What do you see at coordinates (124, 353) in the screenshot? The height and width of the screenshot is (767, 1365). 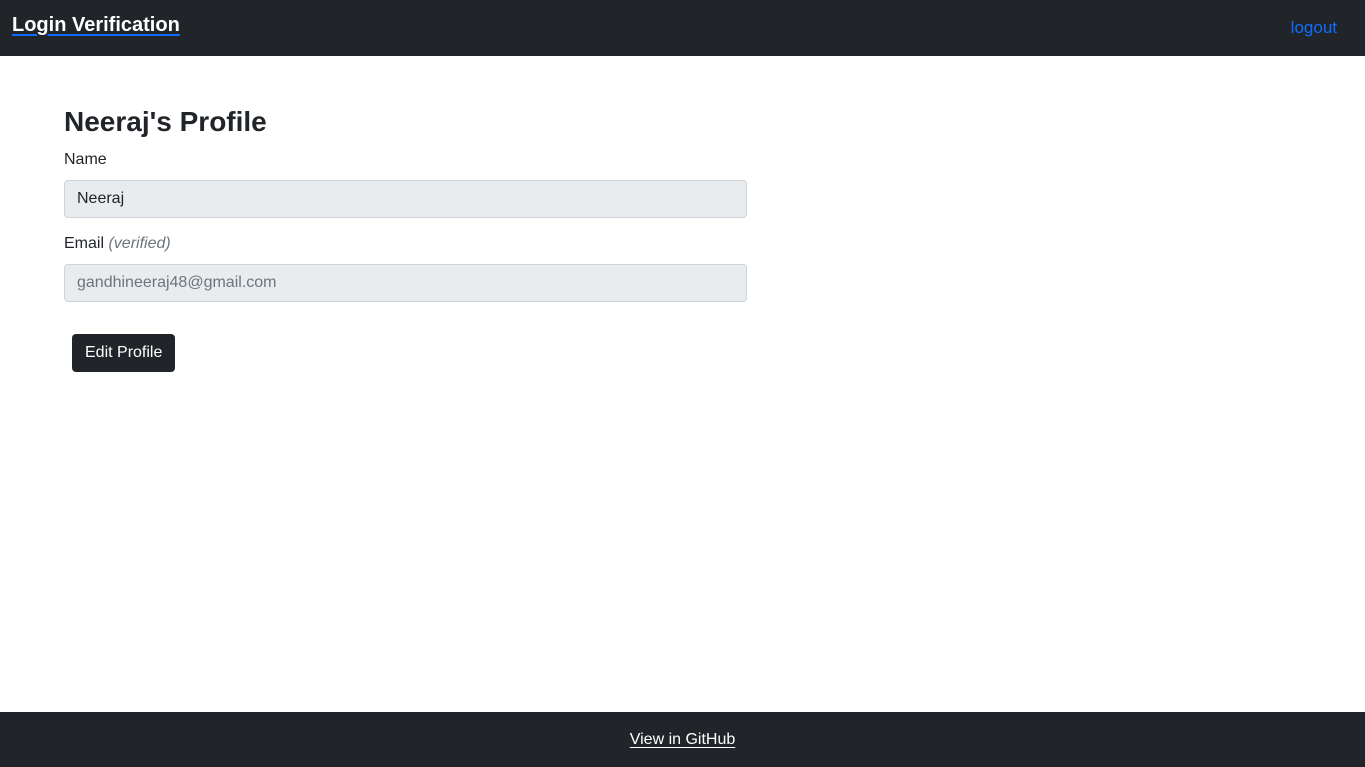 I see `edit-profile-button: Edit Profile` at bounding box center [124, 353].